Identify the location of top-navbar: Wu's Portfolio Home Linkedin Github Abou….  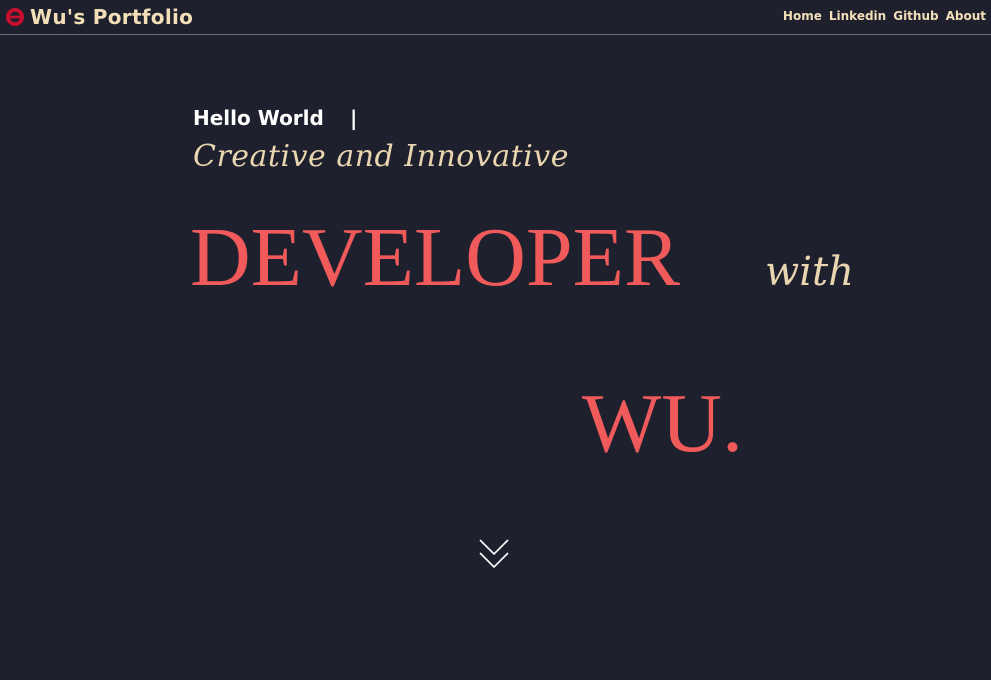
(495, 17).